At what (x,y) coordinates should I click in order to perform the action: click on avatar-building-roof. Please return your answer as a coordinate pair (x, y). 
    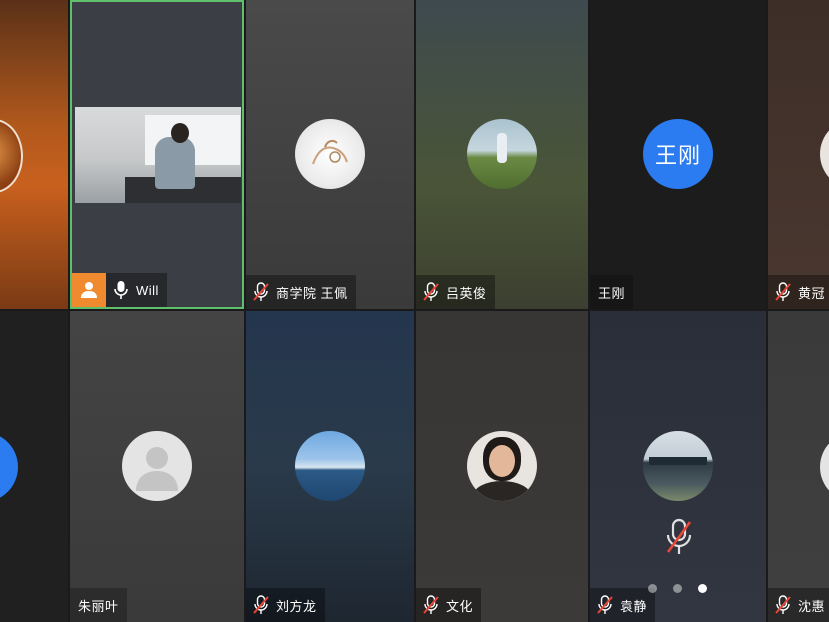
    Looking at the image, I should click on (678, 461).